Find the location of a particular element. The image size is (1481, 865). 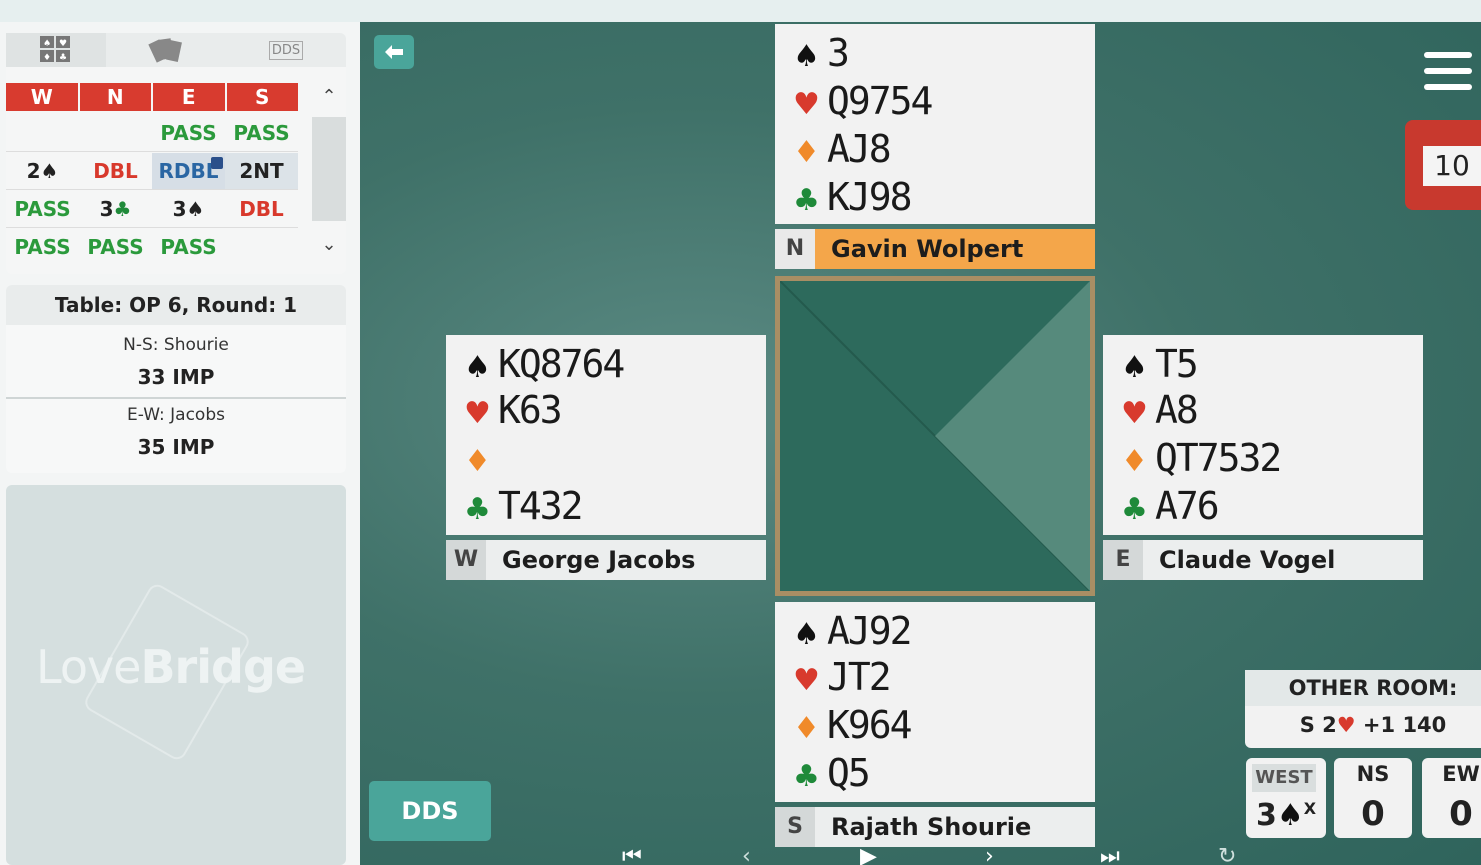

ns-score: 33 IMP is located at coordinates (176, 377).